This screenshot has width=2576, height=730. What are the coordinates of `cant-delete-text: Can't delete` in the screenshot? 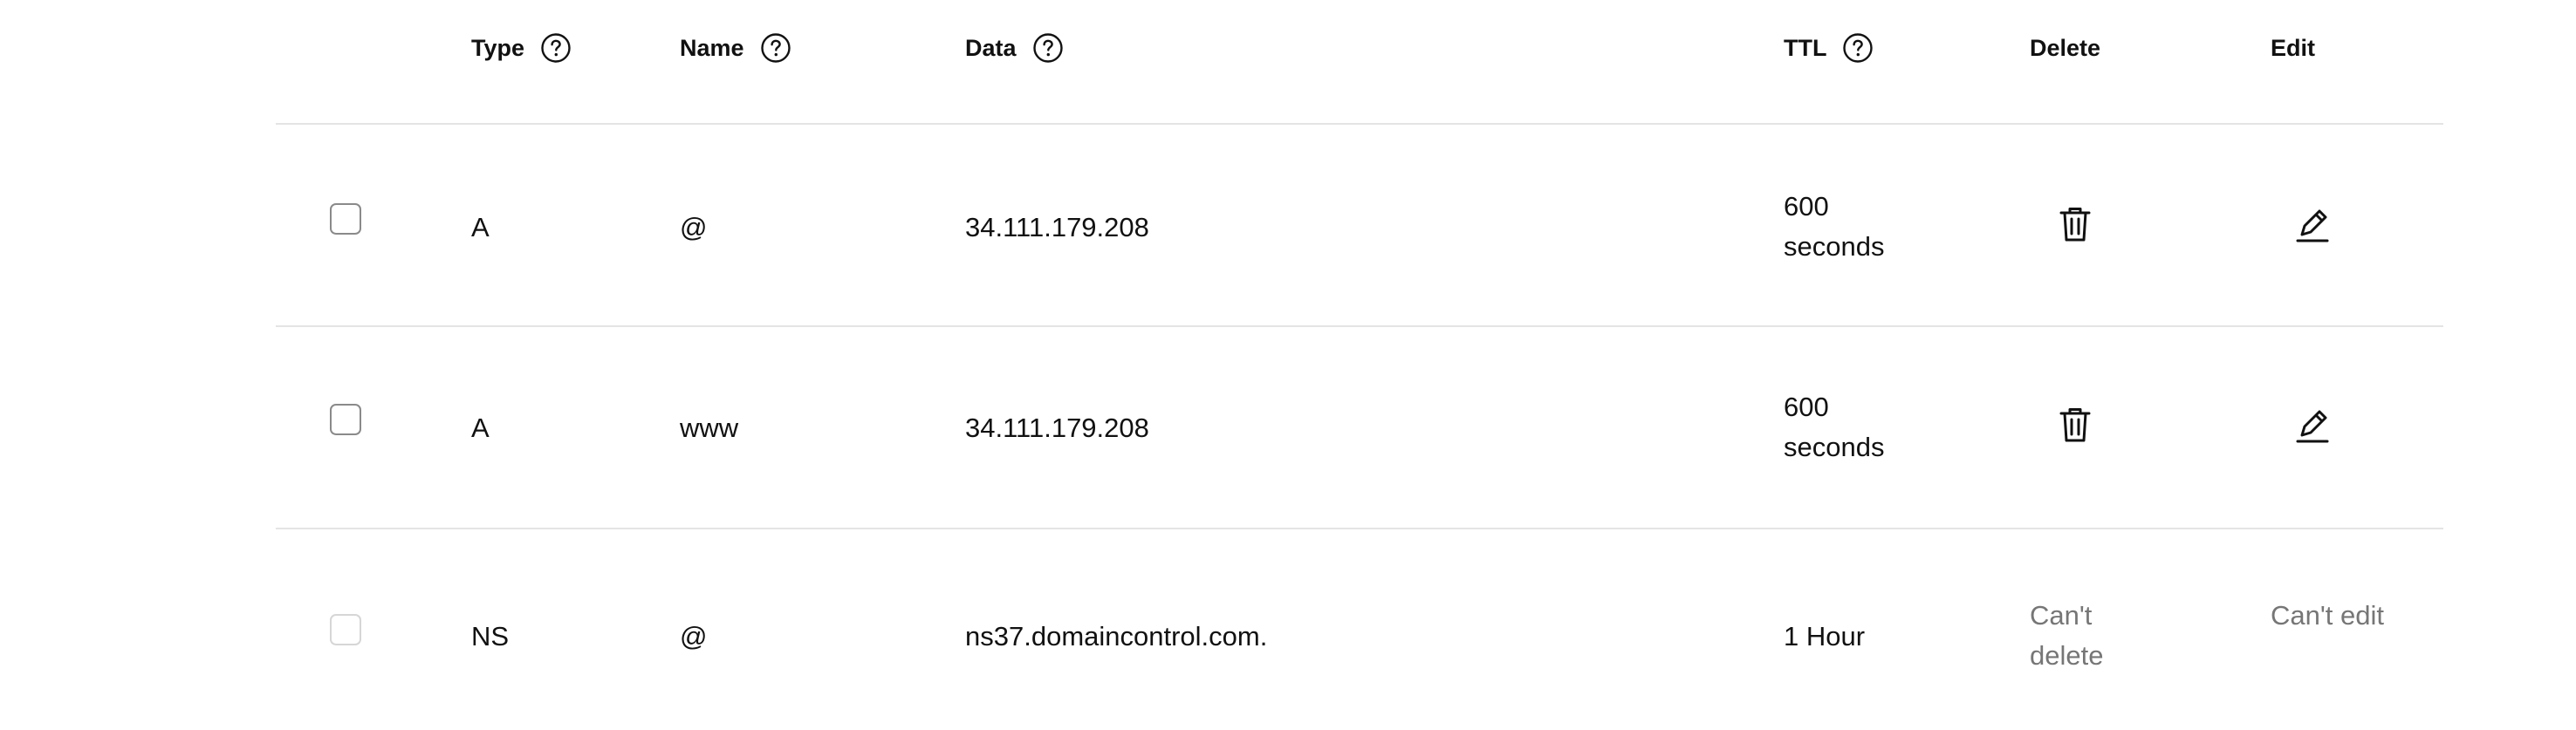 It's located at (2067, 635).